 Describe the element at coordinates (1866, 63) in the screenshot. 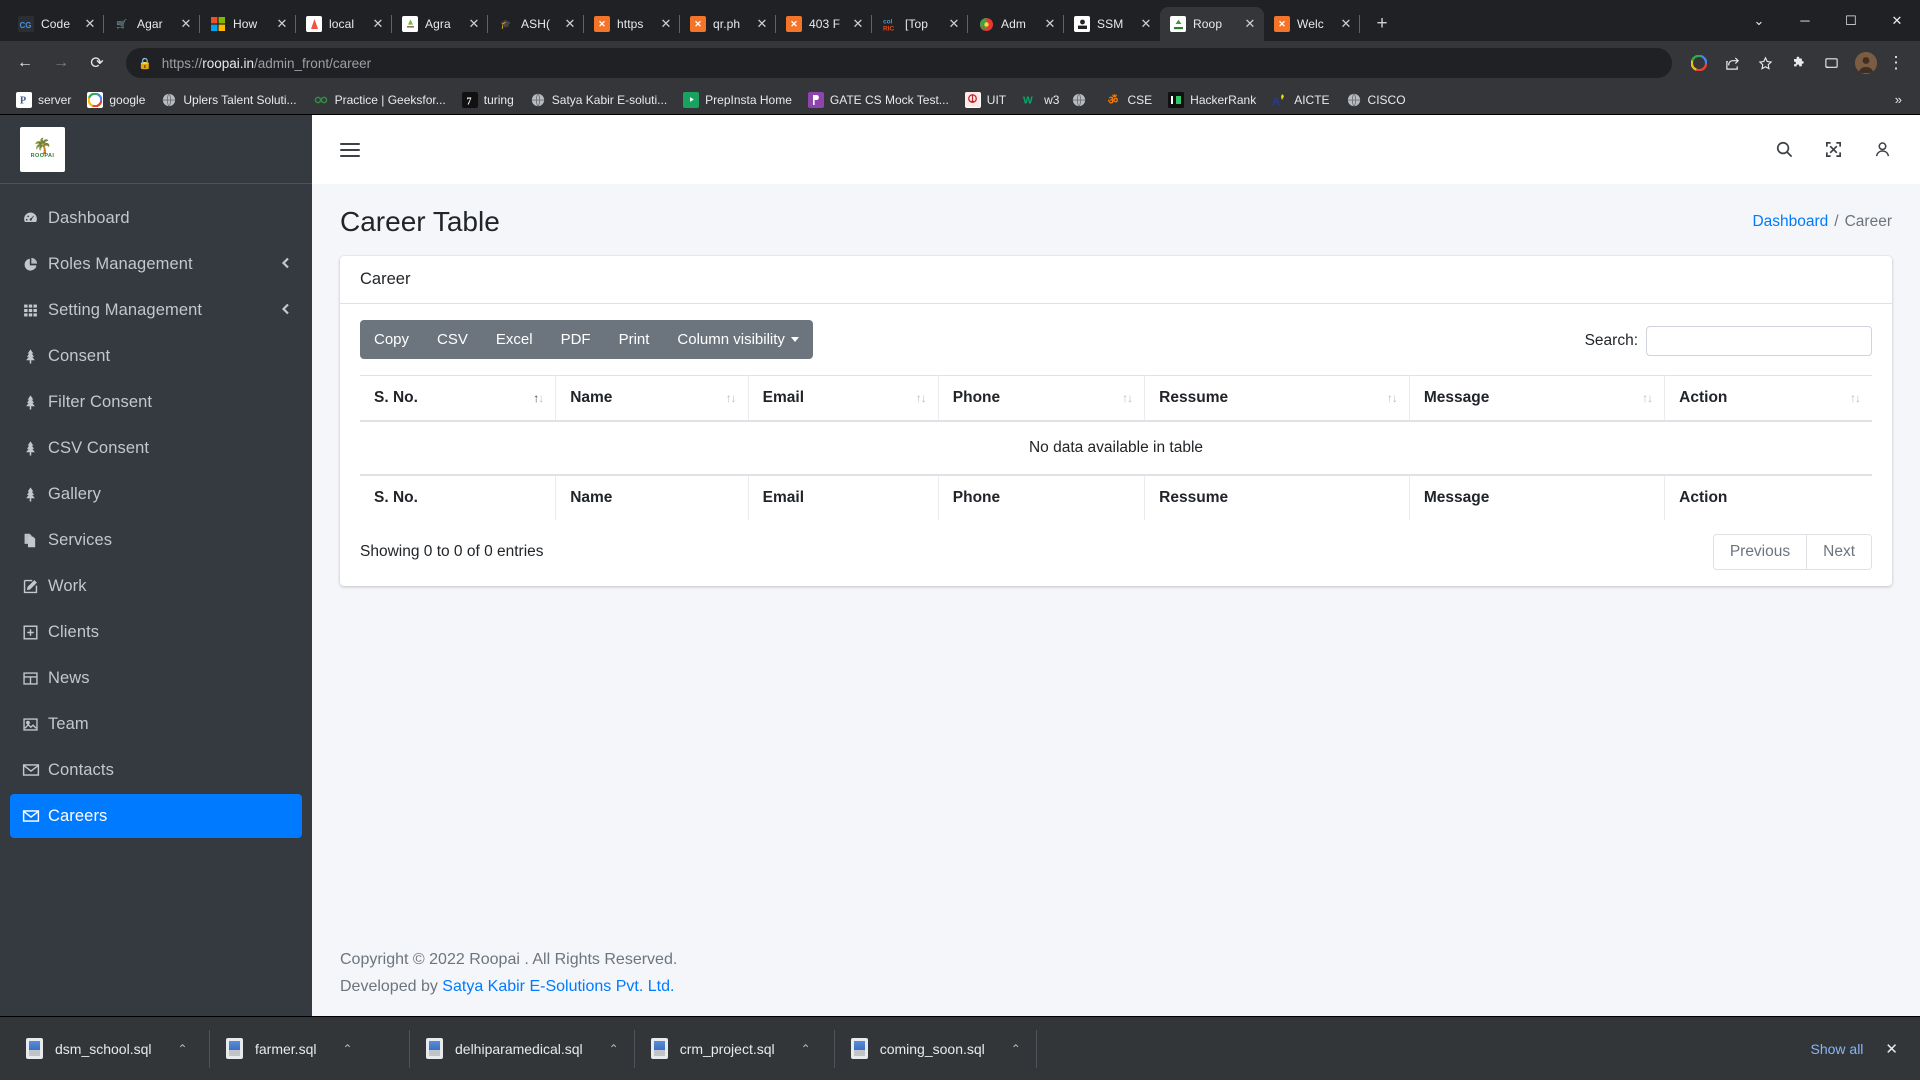

I see `profile-avatar` at that location.